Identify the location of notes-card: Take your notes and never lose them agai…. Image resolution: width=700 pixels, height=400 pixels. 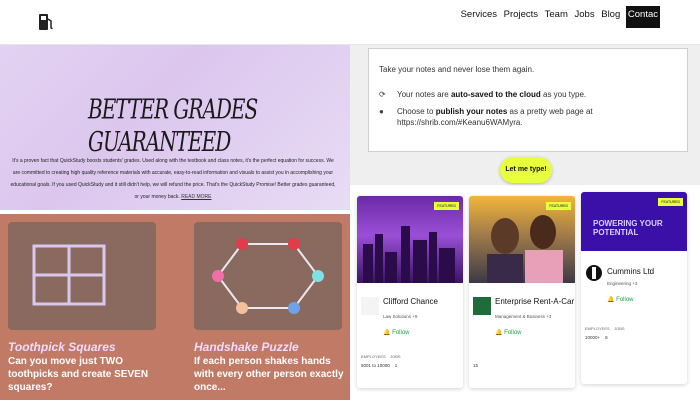
(528, 100).